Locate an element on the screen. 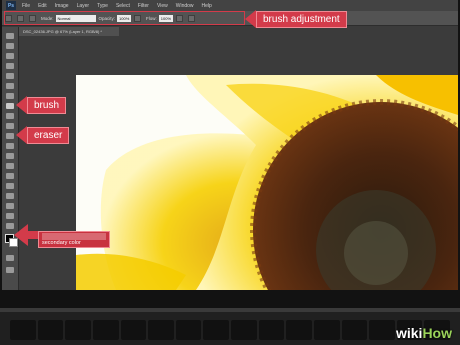  wikihow-watermark: wikiHow is located at coordinates (424, 333).